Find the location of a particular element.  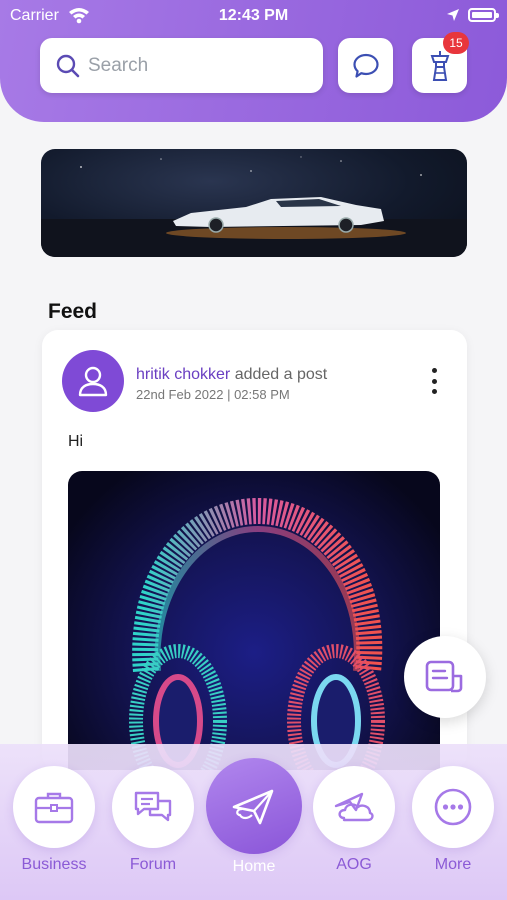

nav-more: More is located at coordinates (453, 820).